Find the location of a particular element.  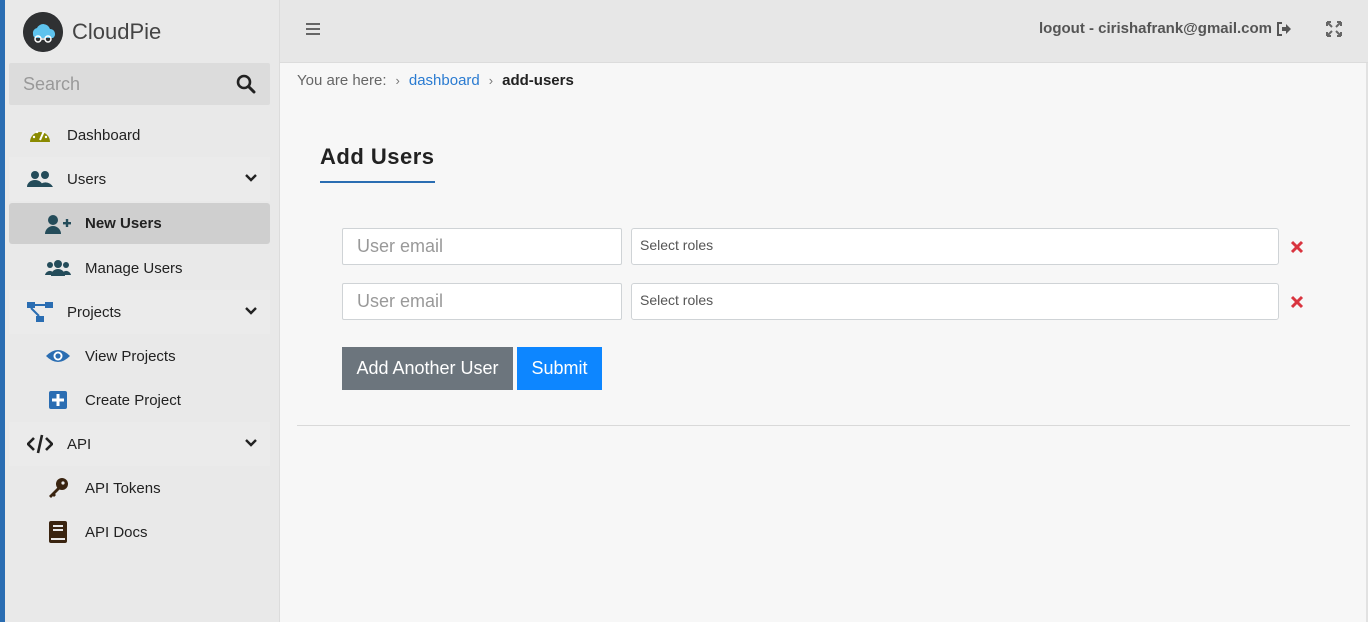

sidebar-item-label: Dashboard is located at coordinates (104, 135).